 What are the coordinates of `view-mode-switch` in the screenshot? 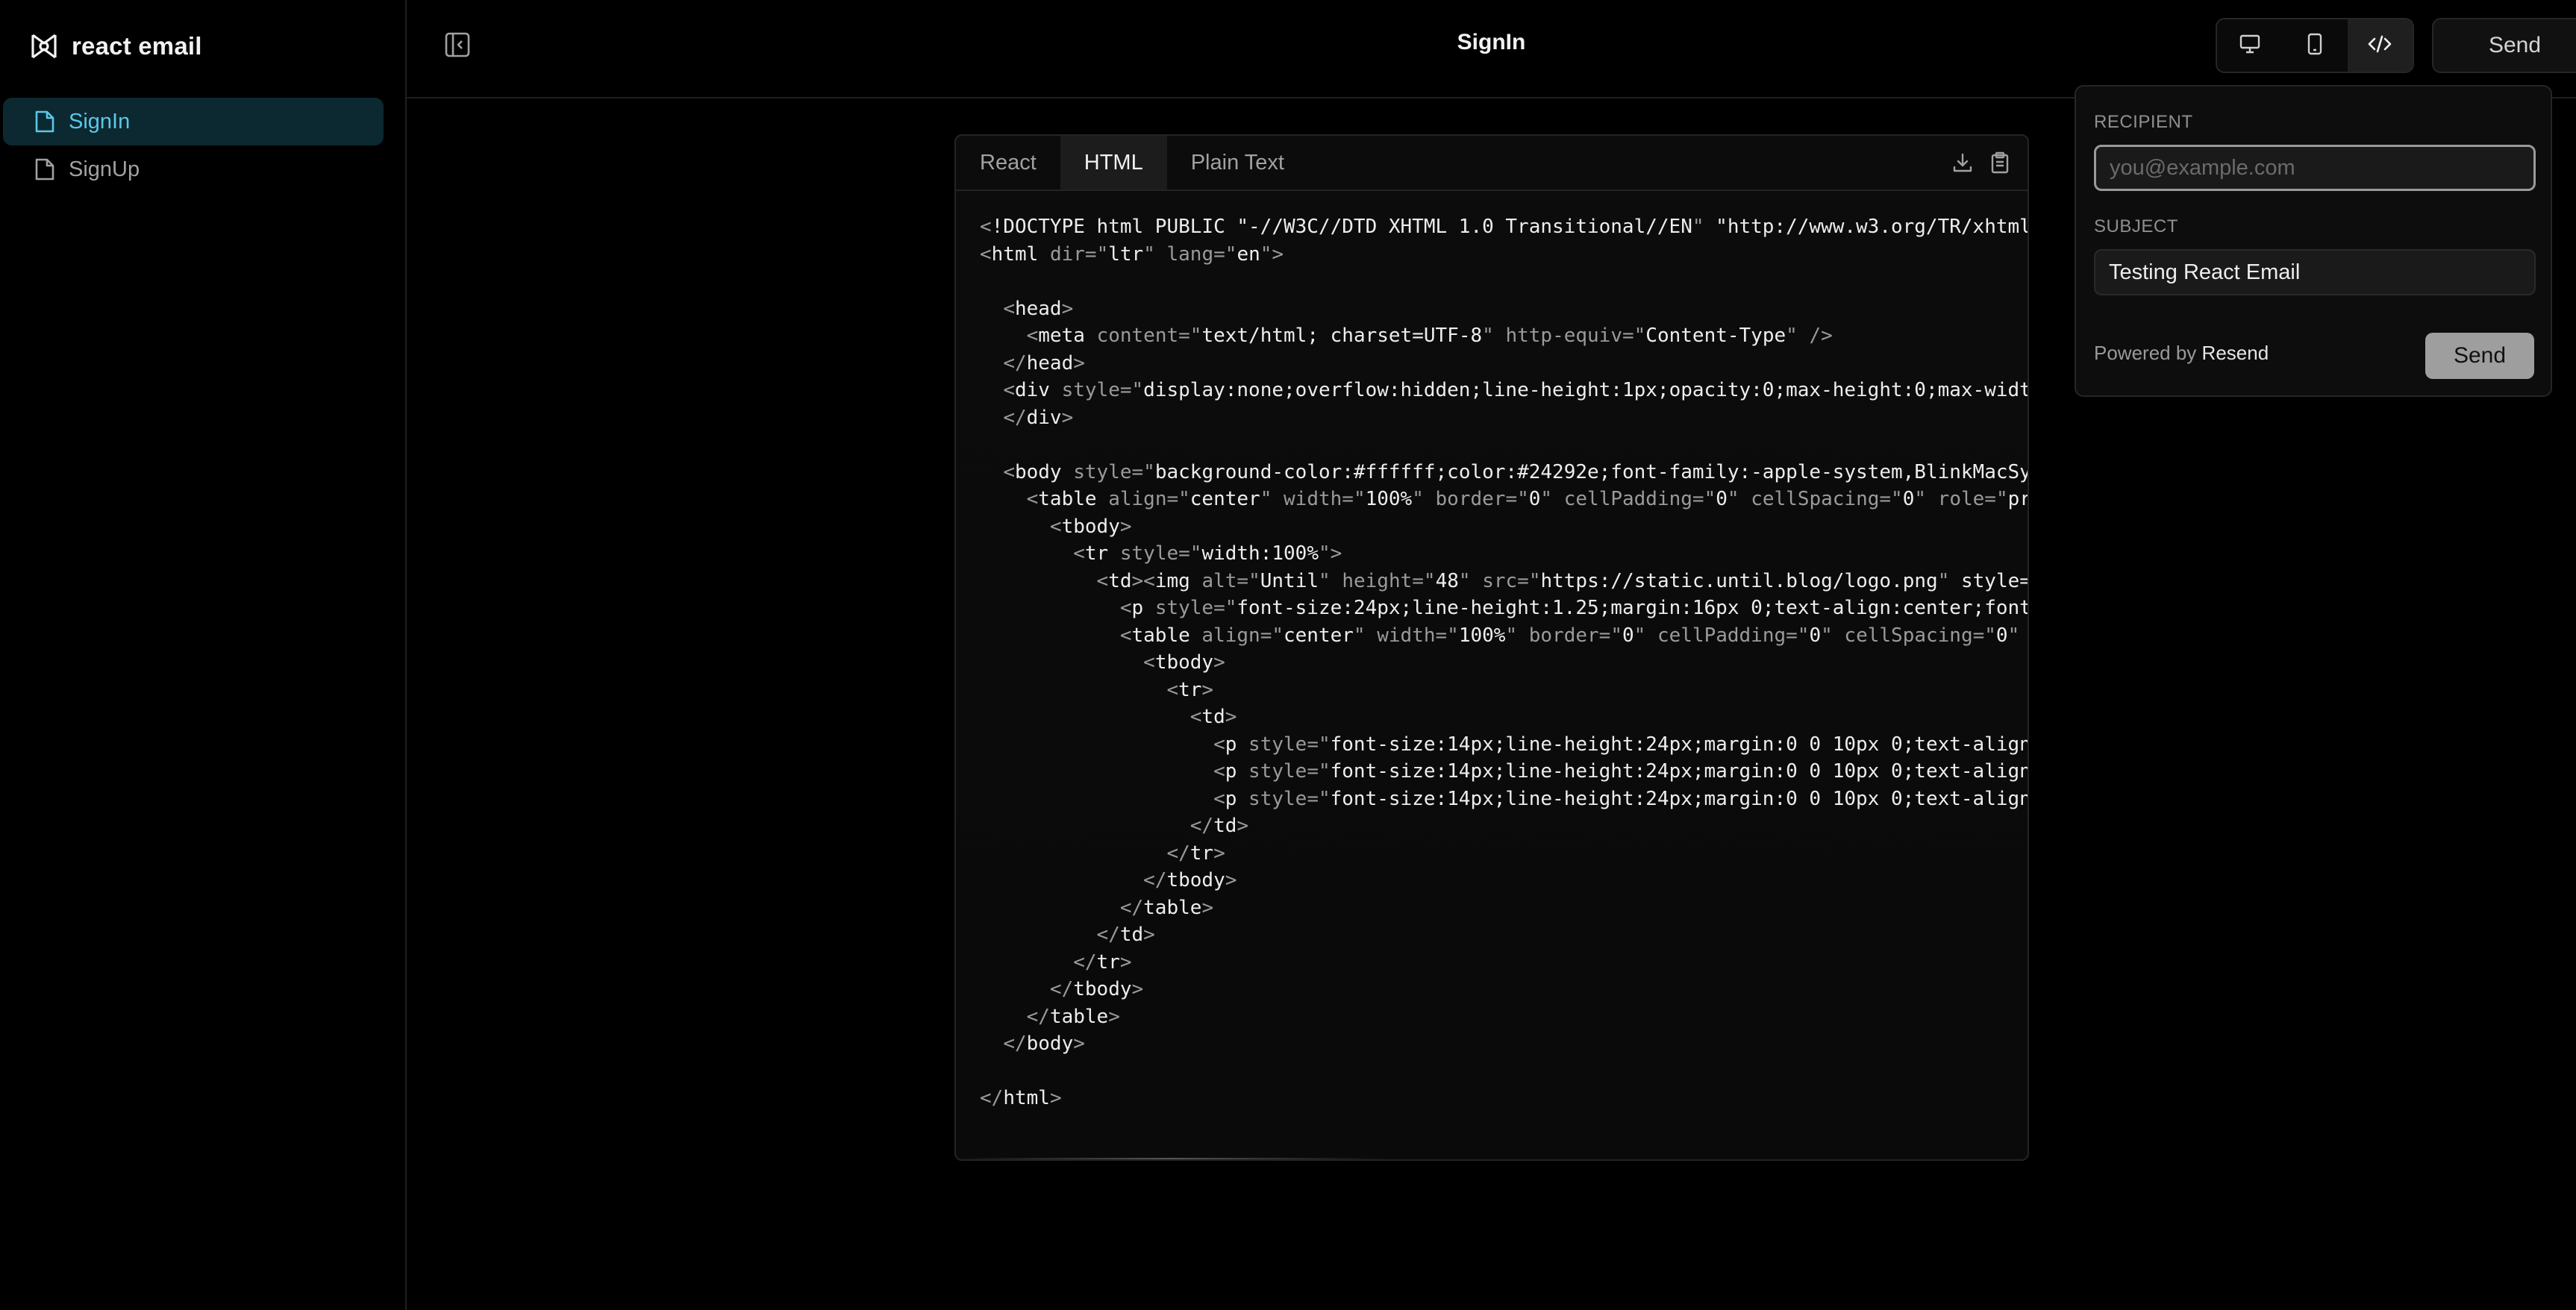 It's located at (2315, 45).